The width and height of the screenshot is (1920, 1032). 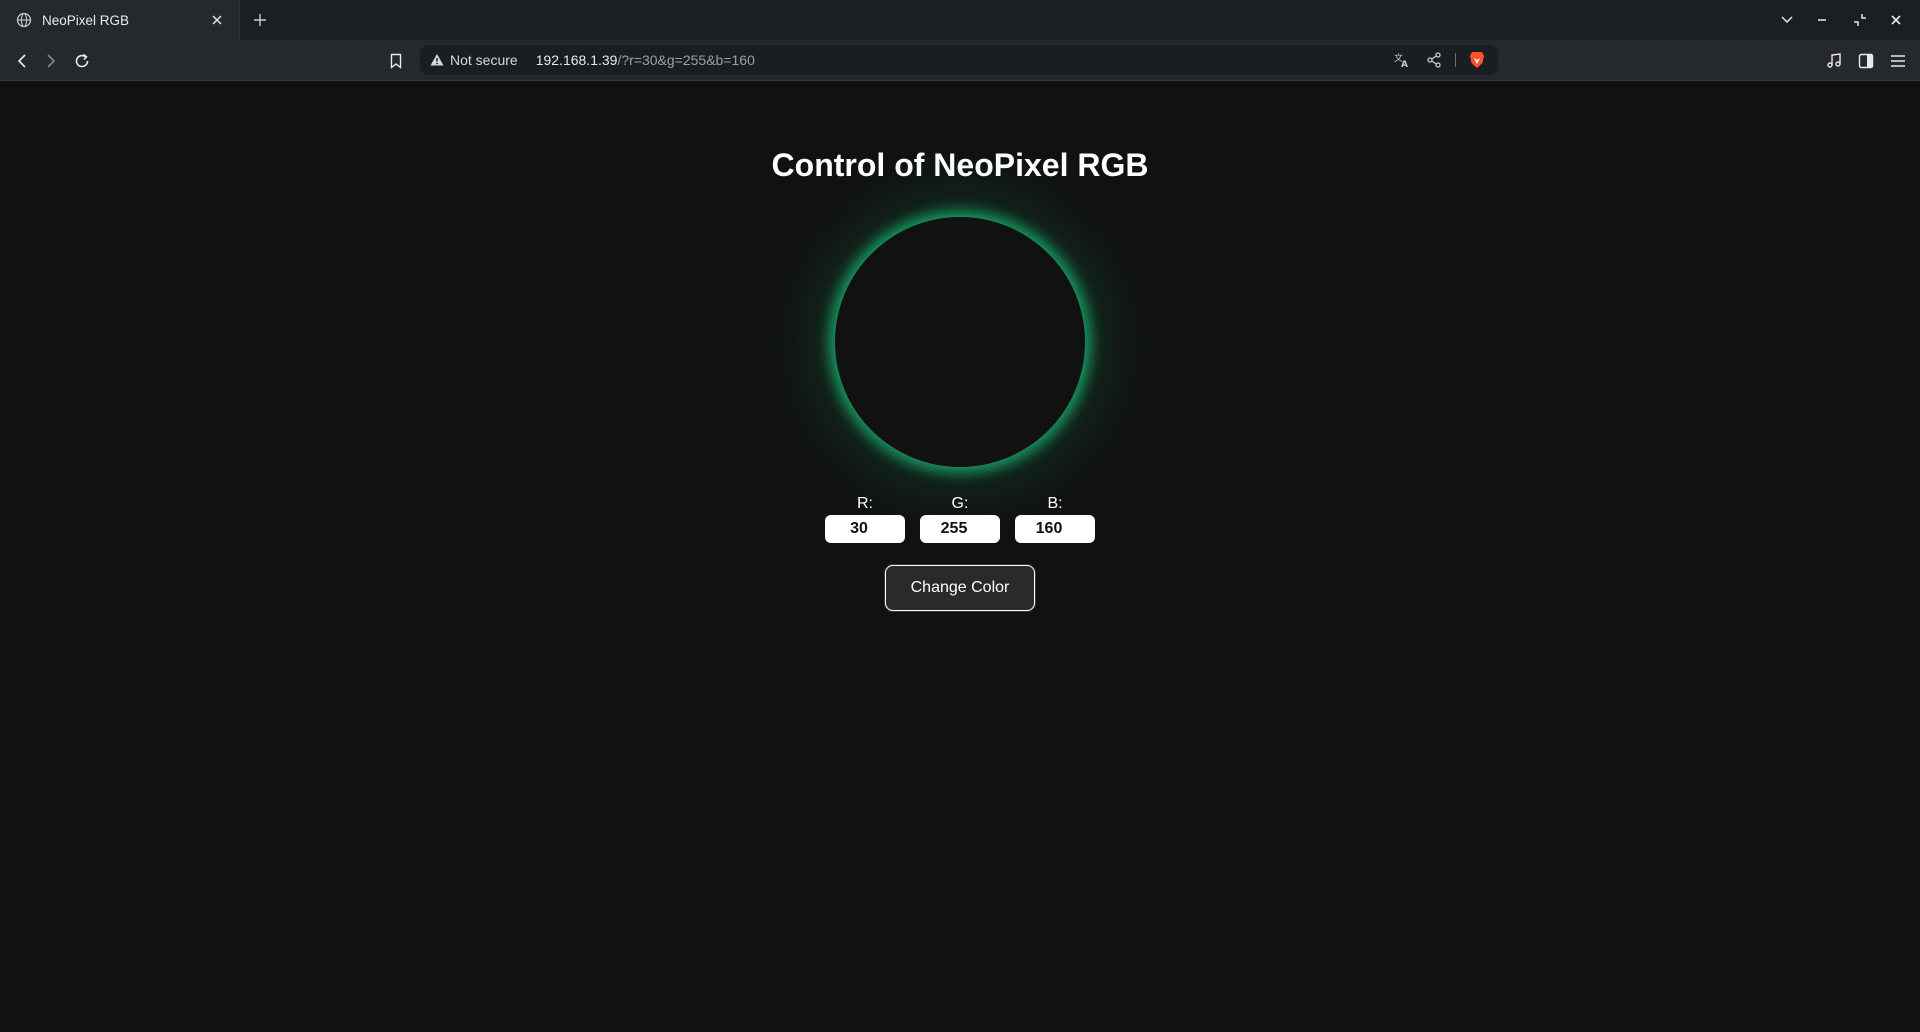 I want to click on green-input, so click(x=960, y=529).